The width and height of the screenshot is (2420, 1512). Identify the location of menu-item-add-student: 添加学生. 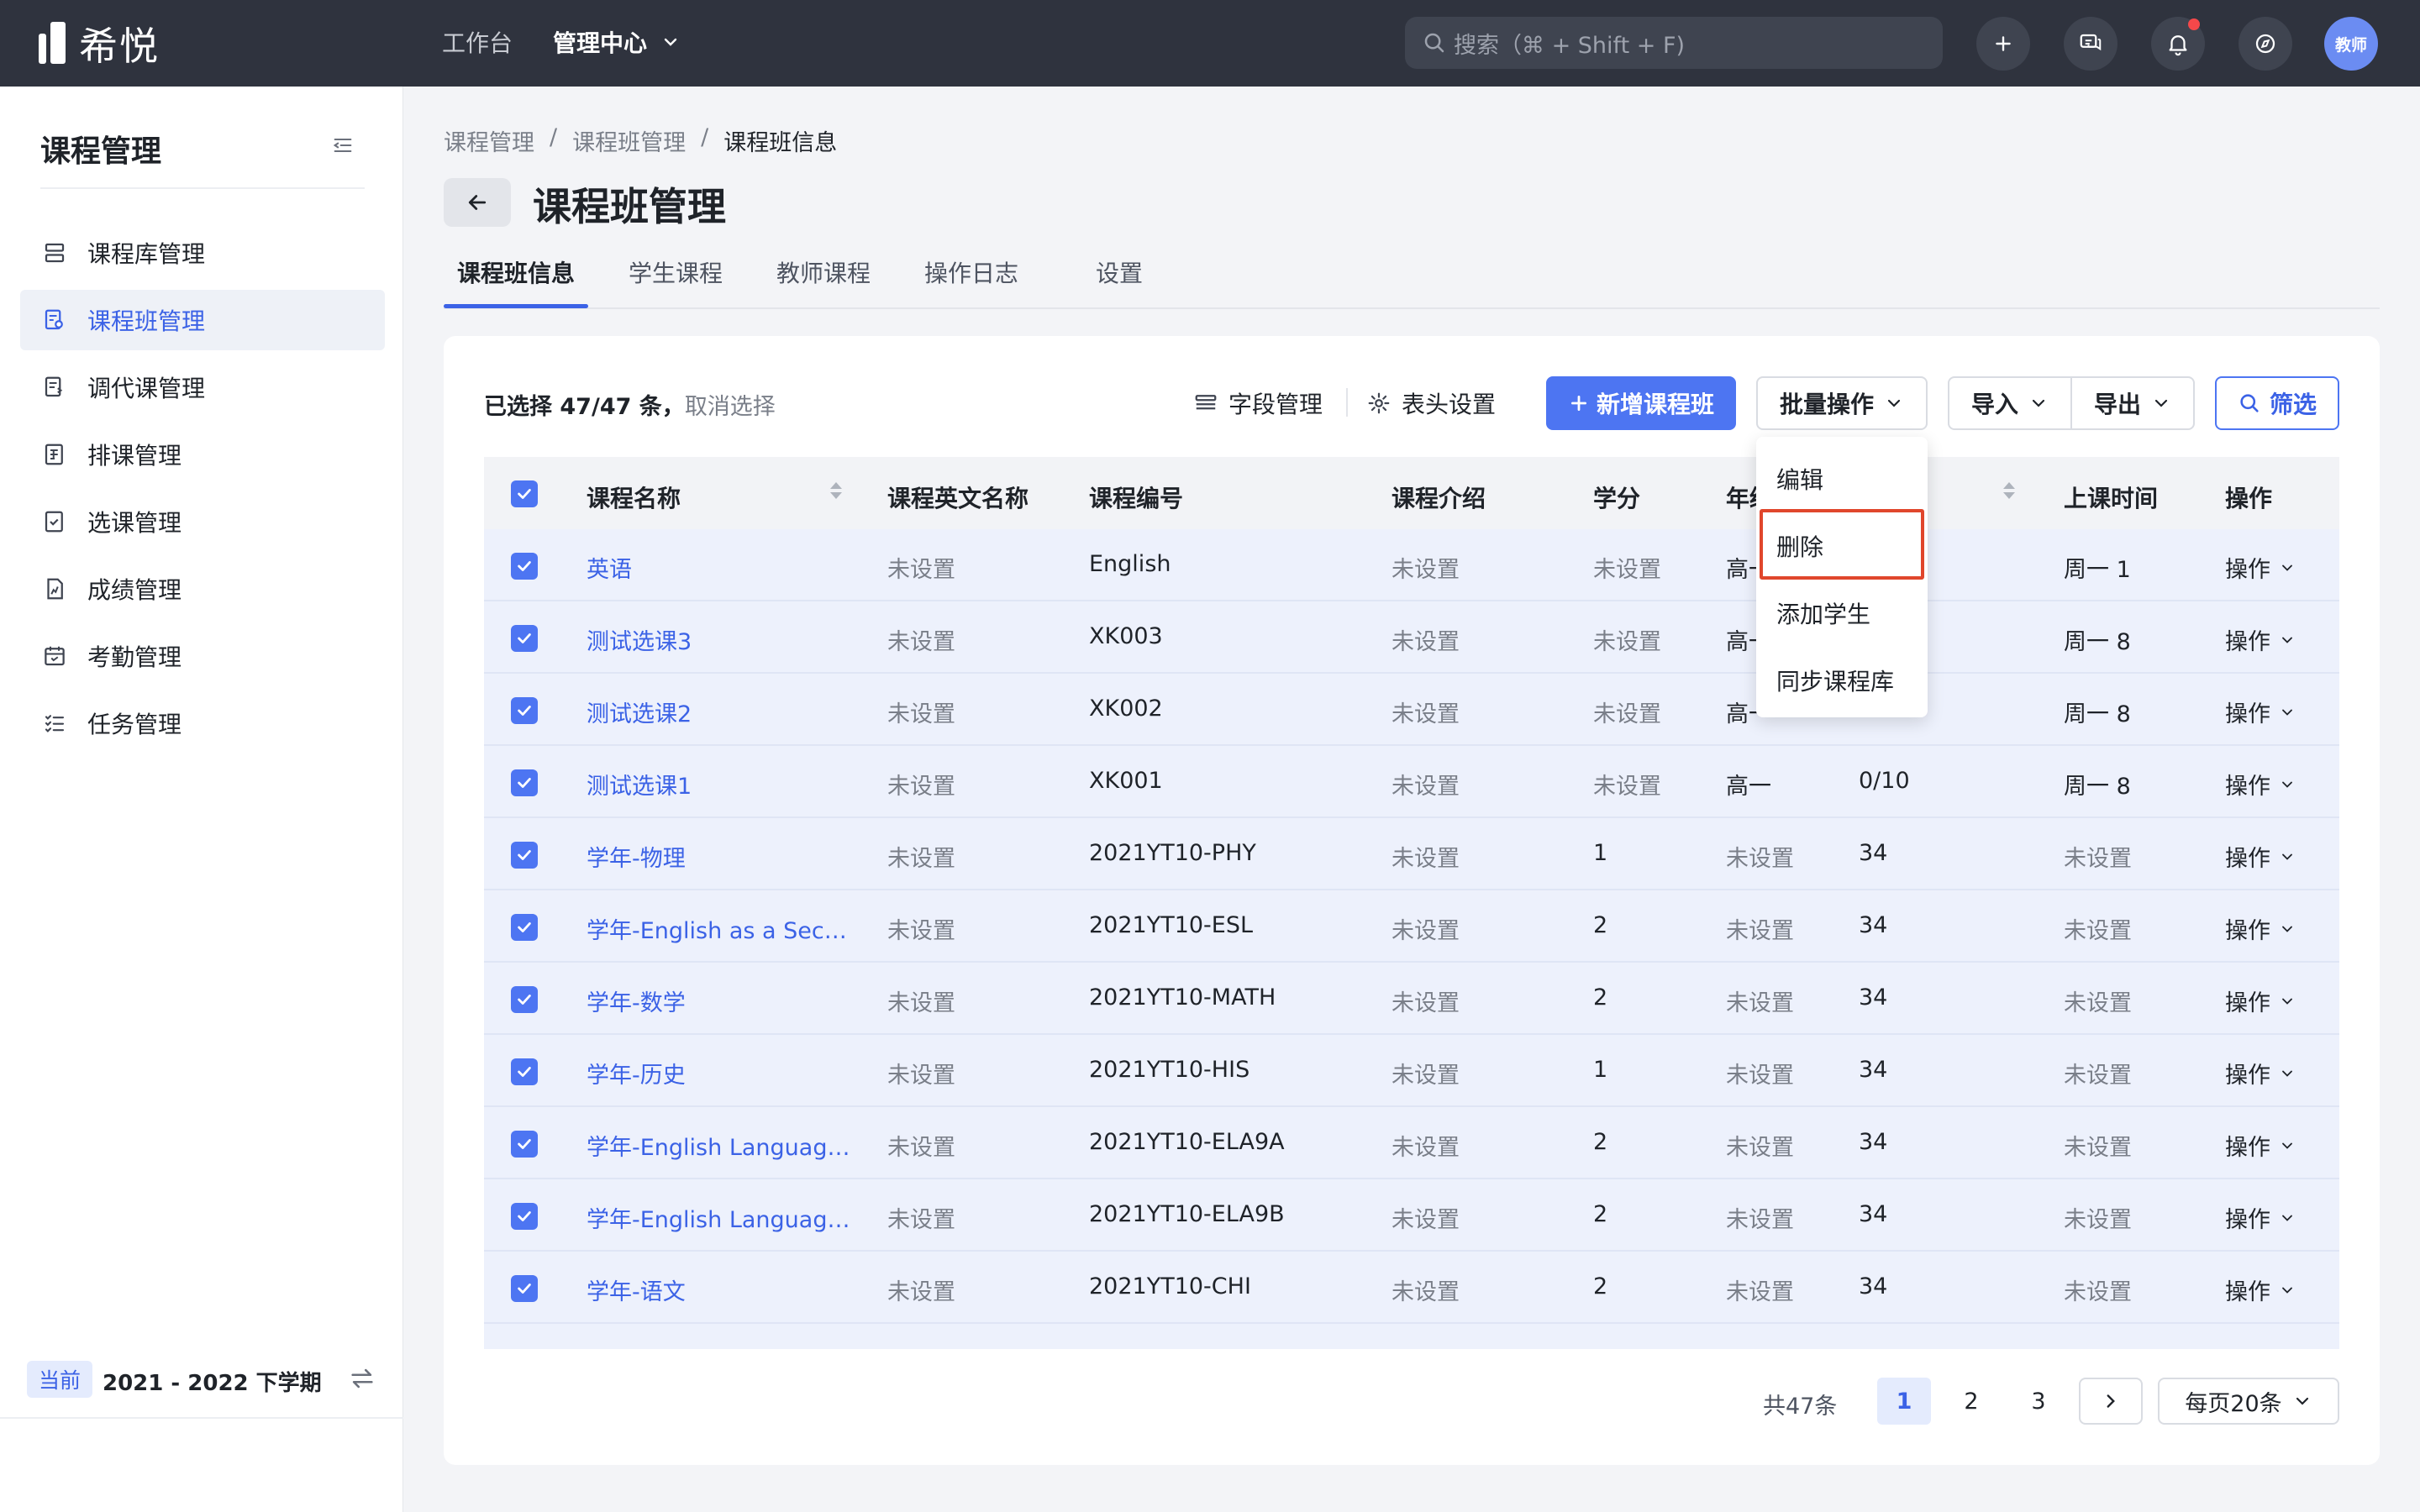
(1823, 613).